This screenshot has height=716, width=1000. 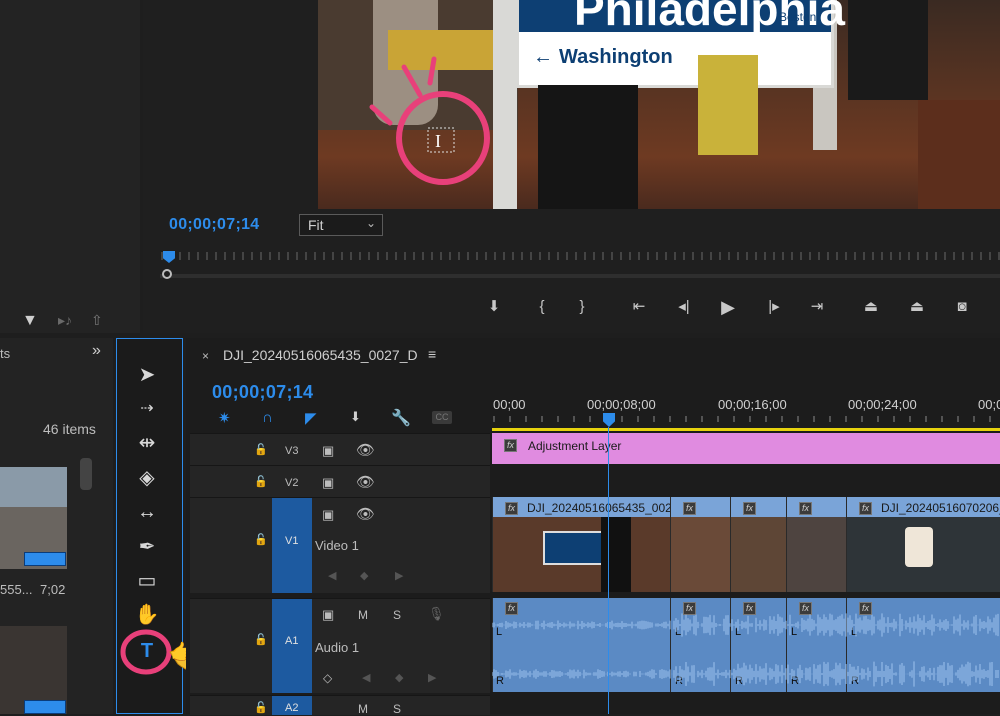 What do you see at coordinates (332, 575) in the screenshot?
I see `prev-keyframe-v1-icon: ◀` at bounding box center [332, 575].